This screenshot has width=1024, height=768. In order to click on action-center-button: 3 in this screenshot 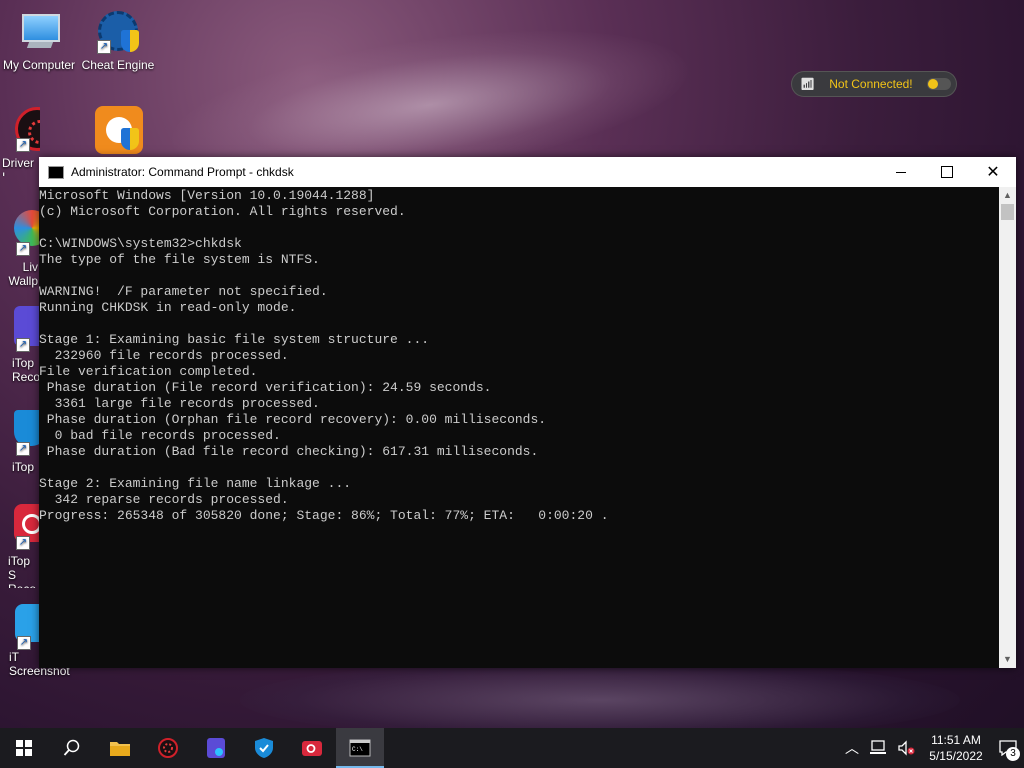, I will do `click(1008, 748)`.